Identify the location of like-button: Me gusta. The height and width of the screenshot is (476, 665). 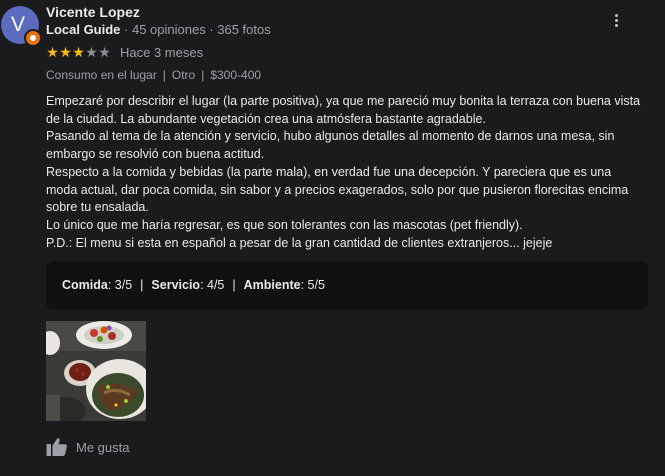
(87, 447).